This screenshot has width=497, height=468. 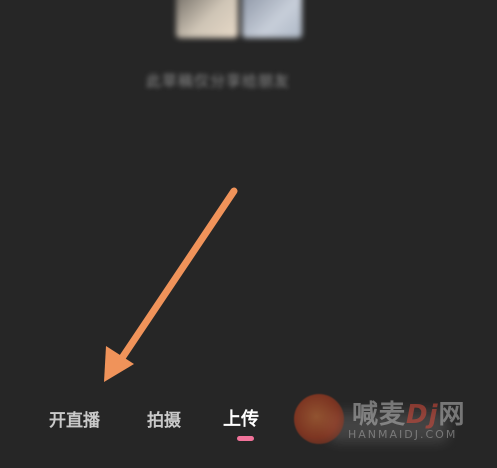 What do you see at coordinates (319, 419) in the screenshot?
I see `watermark-logo-icon` at bounding box center [319, 419].